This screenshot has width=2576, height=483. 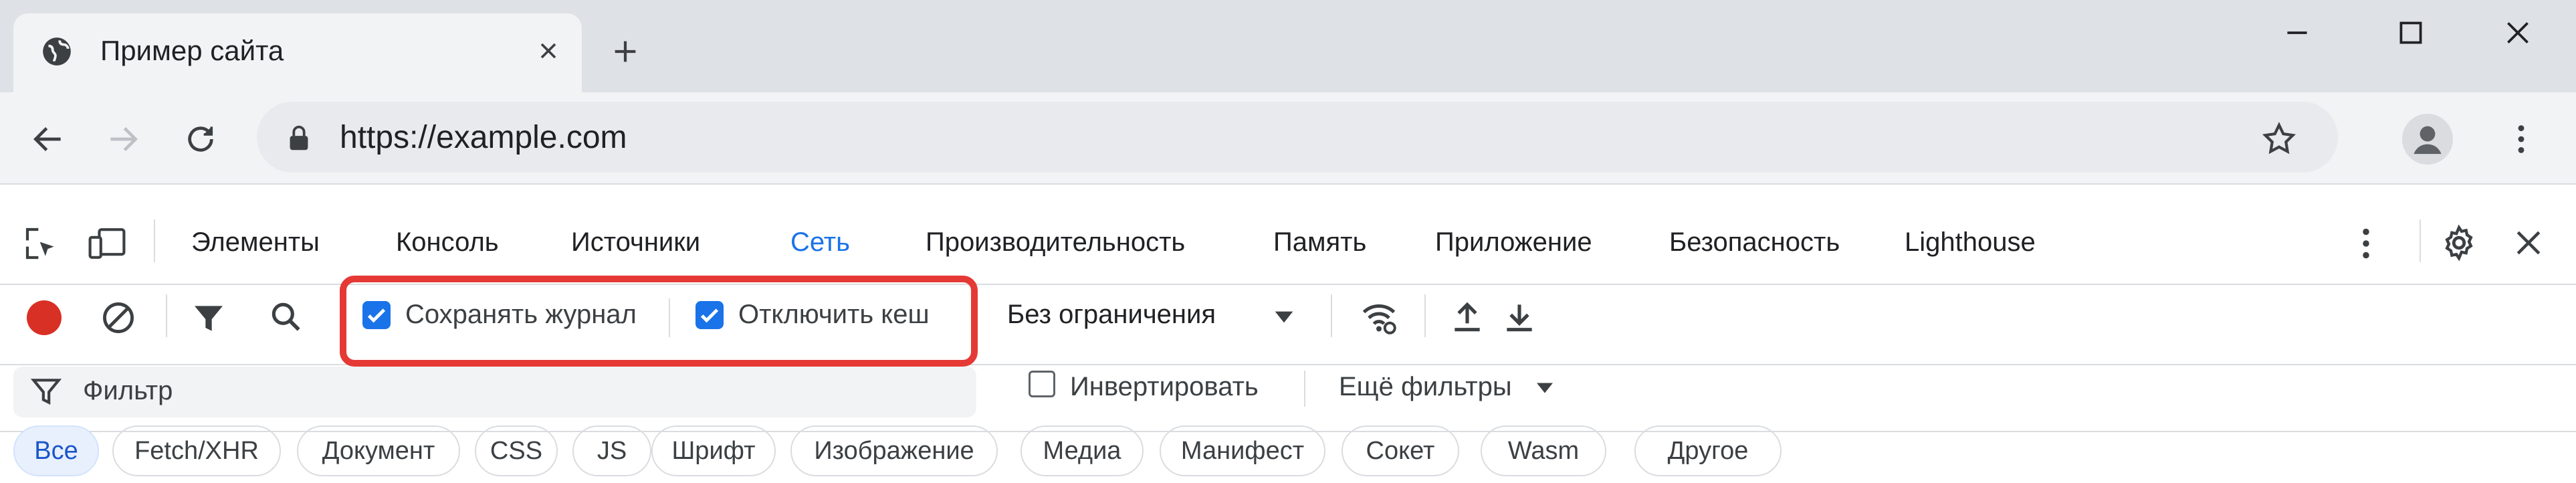 What do you see at coordinates (448, 243) in the screenshot?
I see `tab-console: Консоль` at bounding box center [448, 243].